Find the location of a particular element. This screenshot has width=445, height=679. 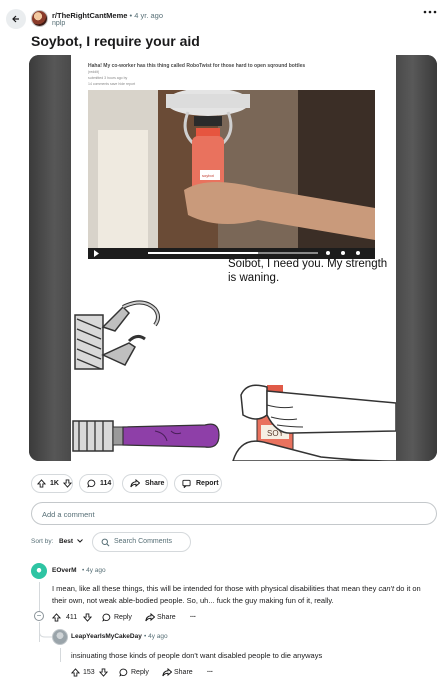

back-button is located at coordinates (16, 19).